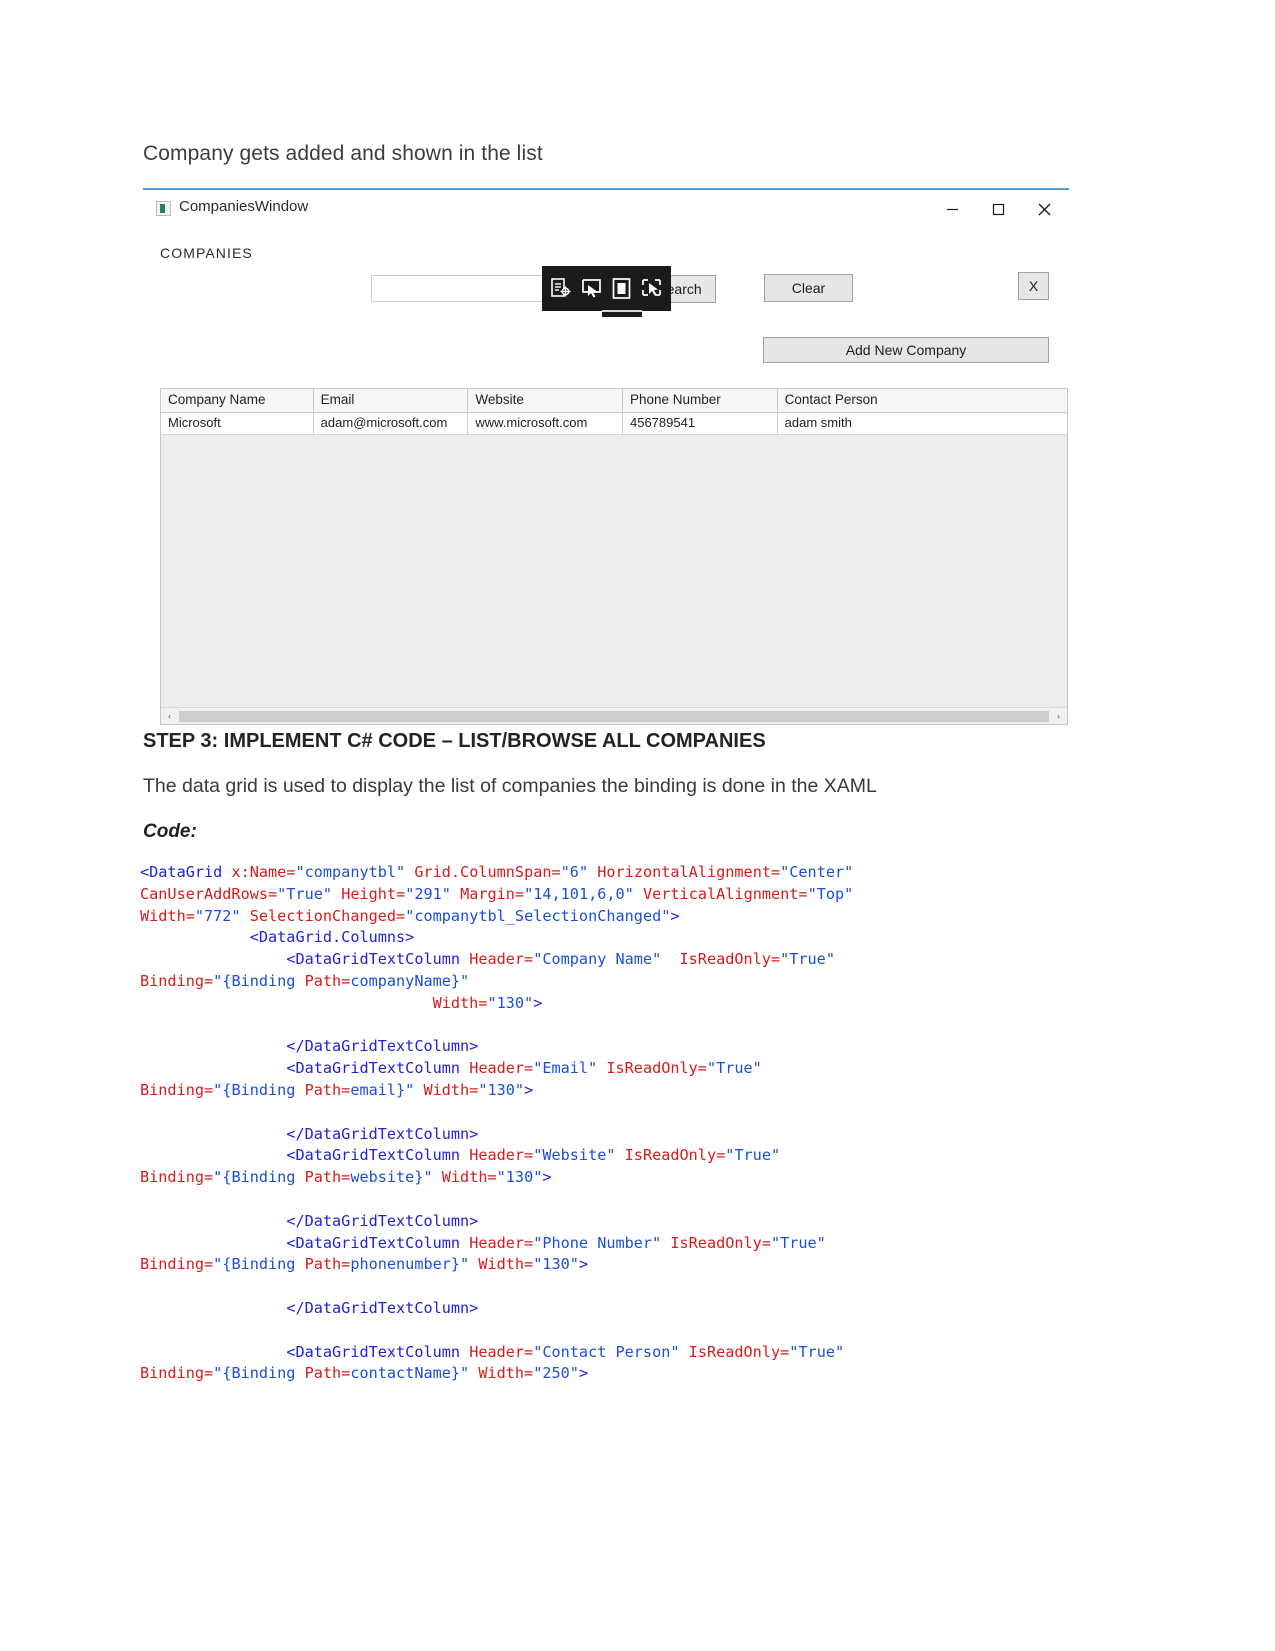 The image size is (1275, 1651). I want to click on code-line: Binding="{Binding Path=companyName}", so click(305, 980).